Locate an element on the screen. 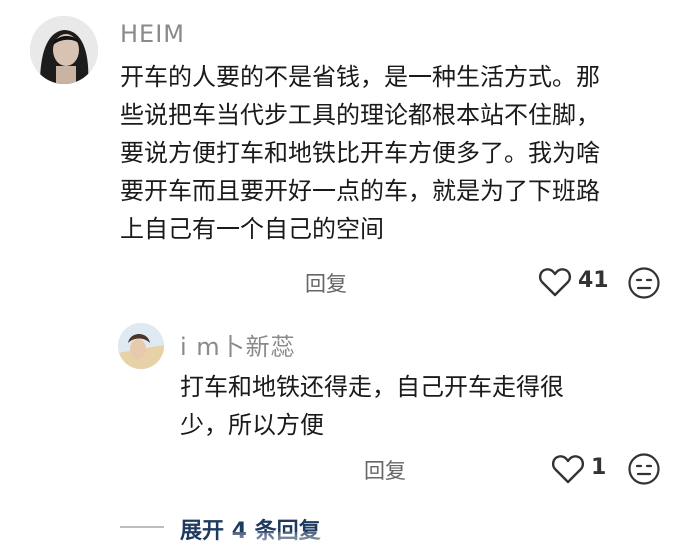  reply-reply-button: 回复 is located at coordinates (385, 470).